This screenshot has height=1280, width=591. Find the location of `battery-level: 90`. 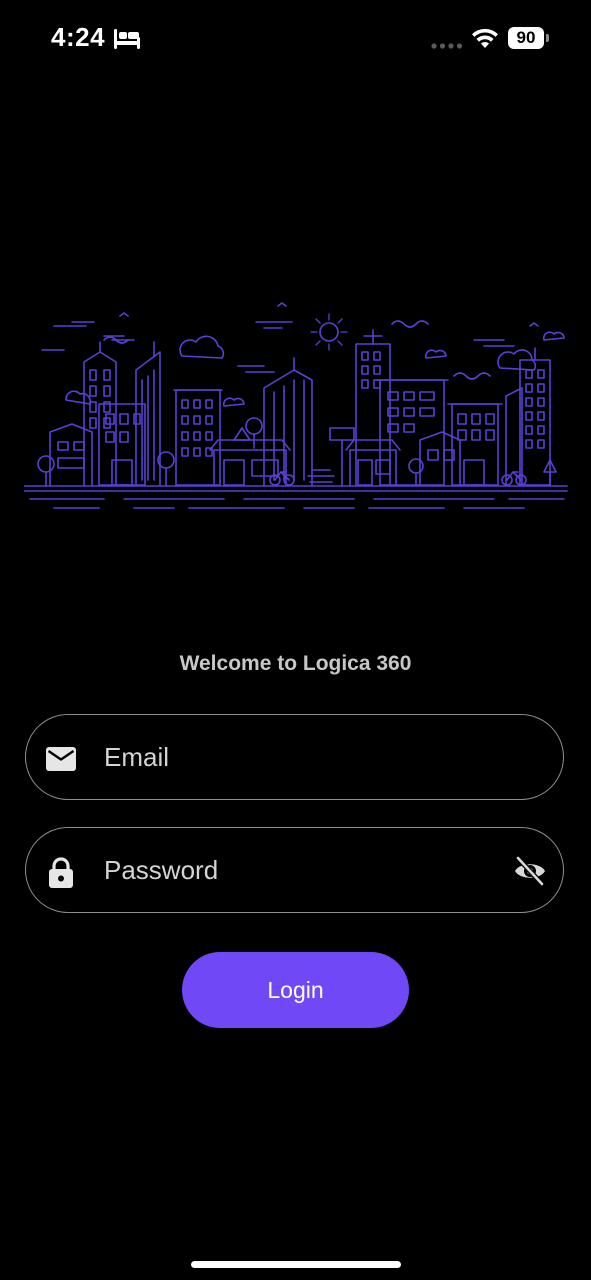

battery-level: 90 is located at coordinates (526, 38).